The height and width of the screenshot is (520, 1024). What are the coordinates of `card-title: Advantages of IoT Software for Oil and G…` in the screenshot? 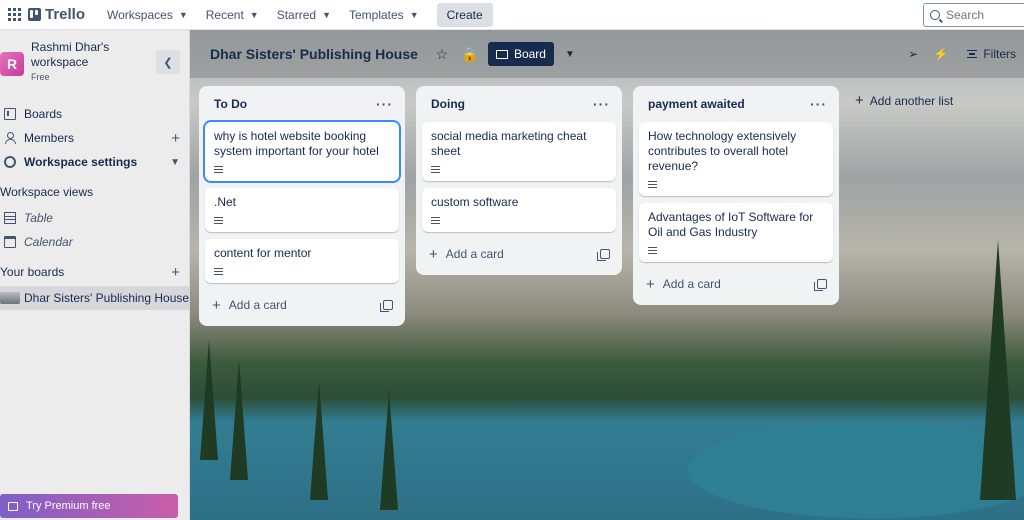 It's located at (731, 224).